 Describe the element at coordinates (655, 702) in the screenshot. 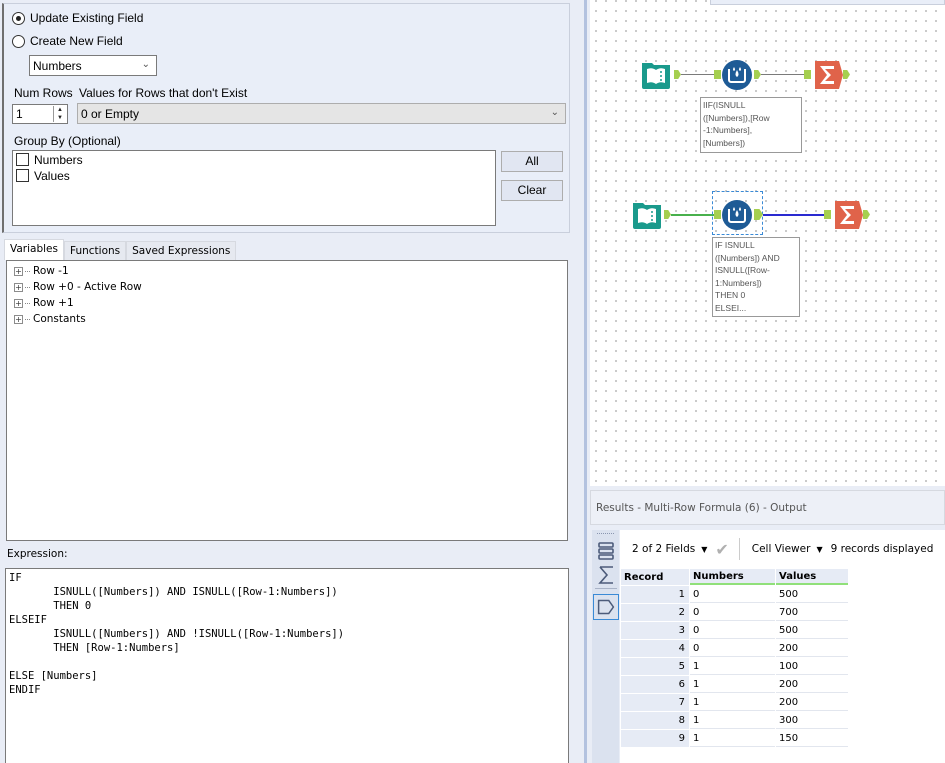

I see `record-cell: 7` at that location.